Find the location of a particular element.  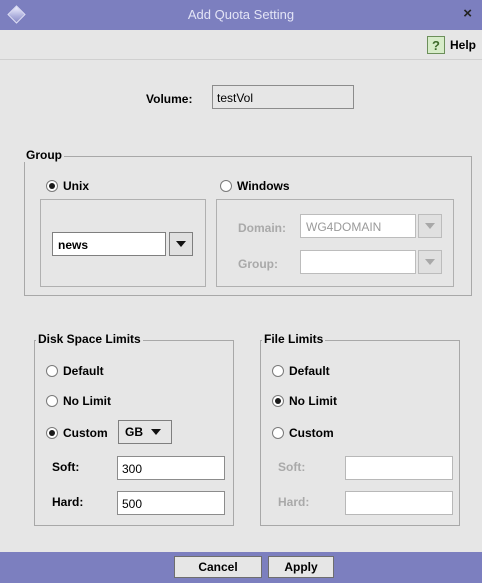

file-default-label: Default is located at coordinates (309, 371).